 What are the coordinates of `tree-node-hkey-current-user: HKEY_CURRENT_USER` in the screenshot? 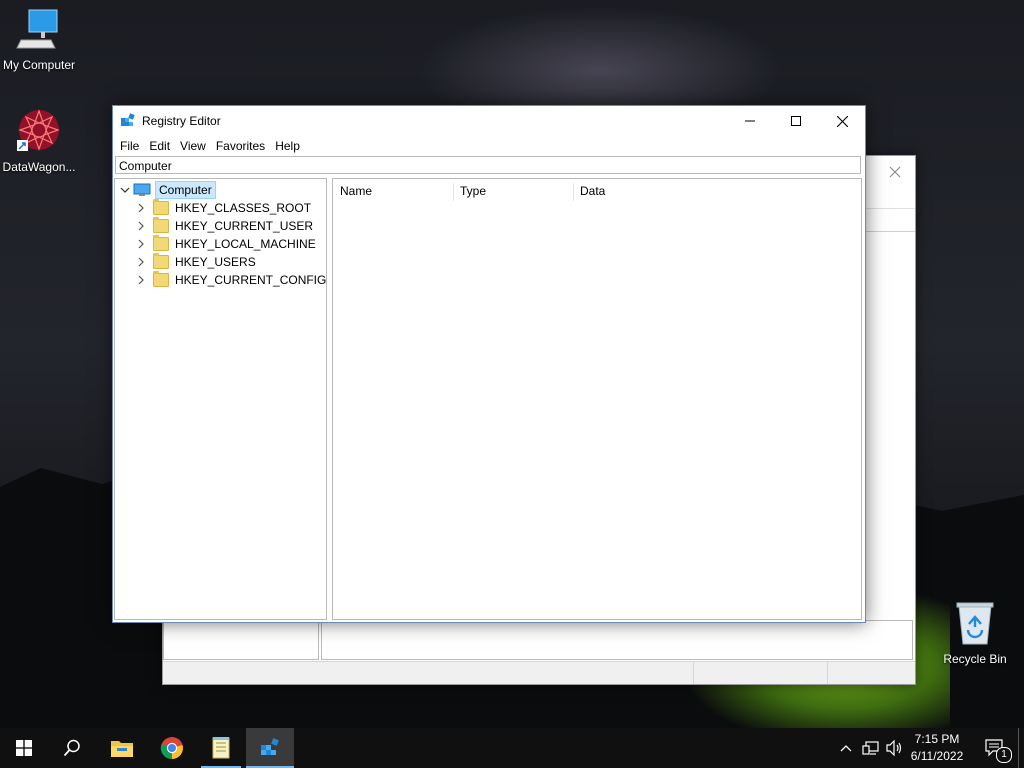 It's located at (224, 226).